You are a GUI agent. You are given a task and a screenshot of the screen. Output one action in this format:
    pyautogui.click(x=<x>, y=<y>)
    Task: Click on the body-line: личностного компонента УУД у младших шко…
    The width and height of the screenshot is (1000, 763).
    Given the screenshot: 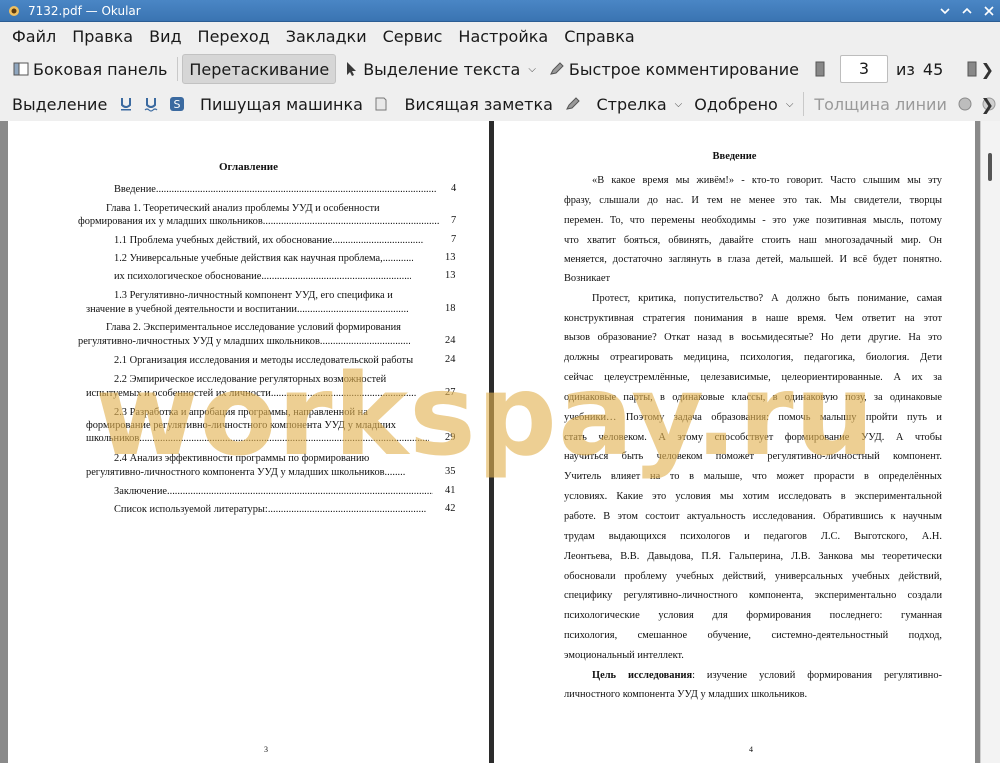 What is the action you would take?
    pyautogui.click(x=686, y=694)
    